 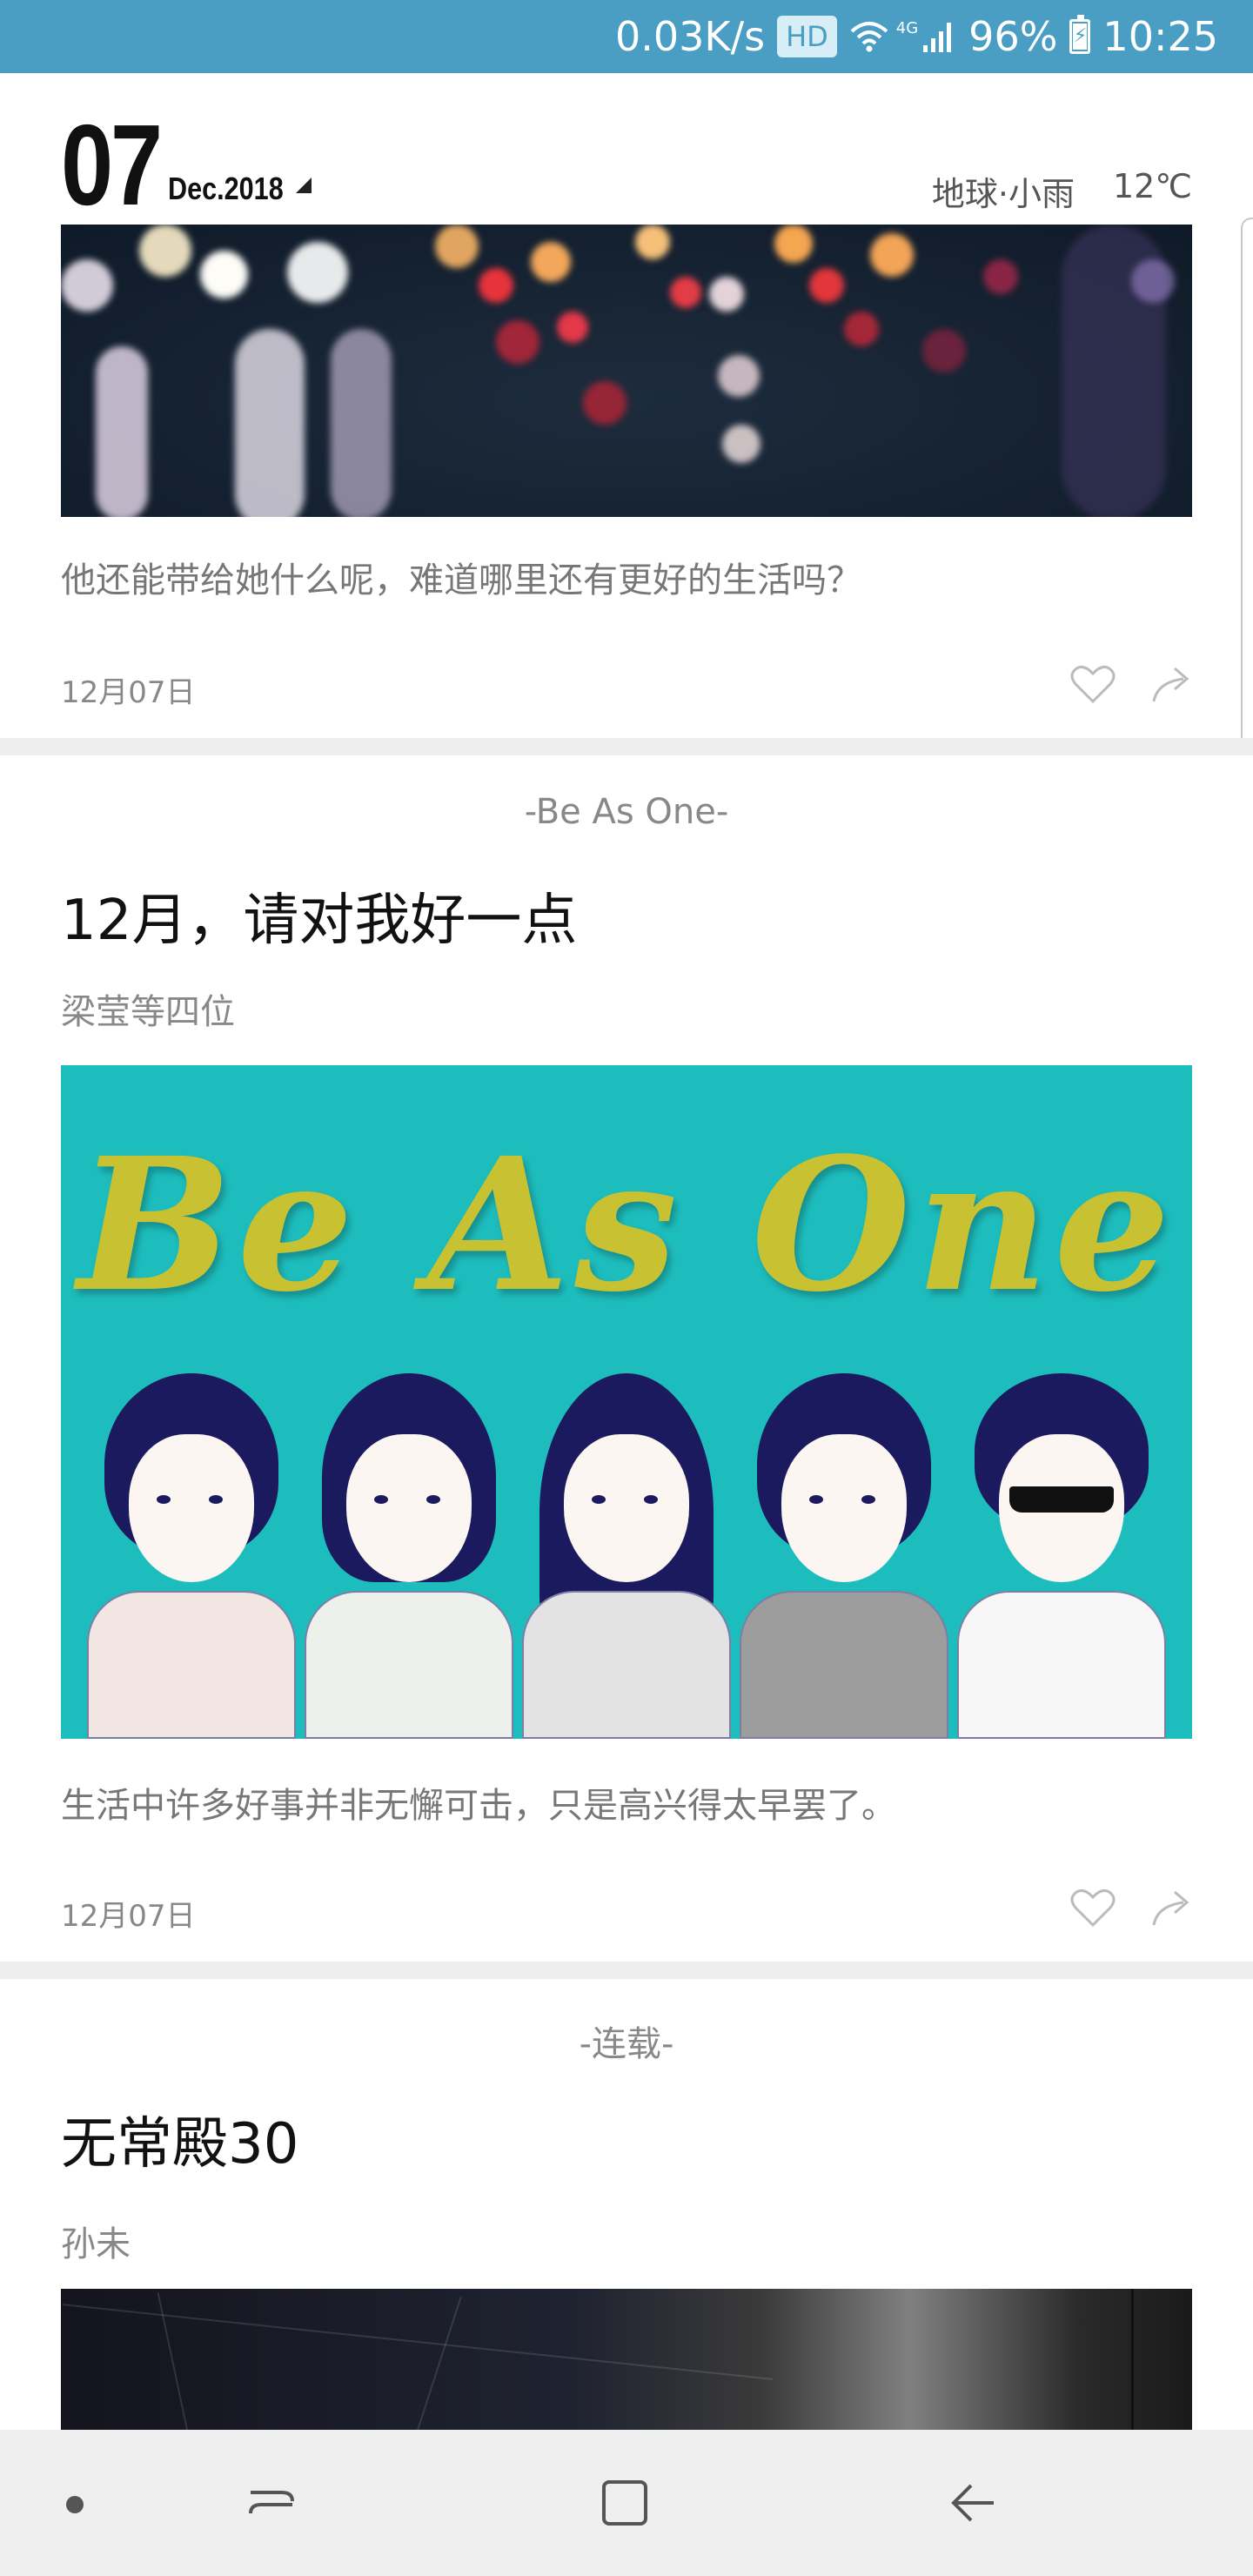 I want to click on wifi-icon, so click(x=869, y=37).